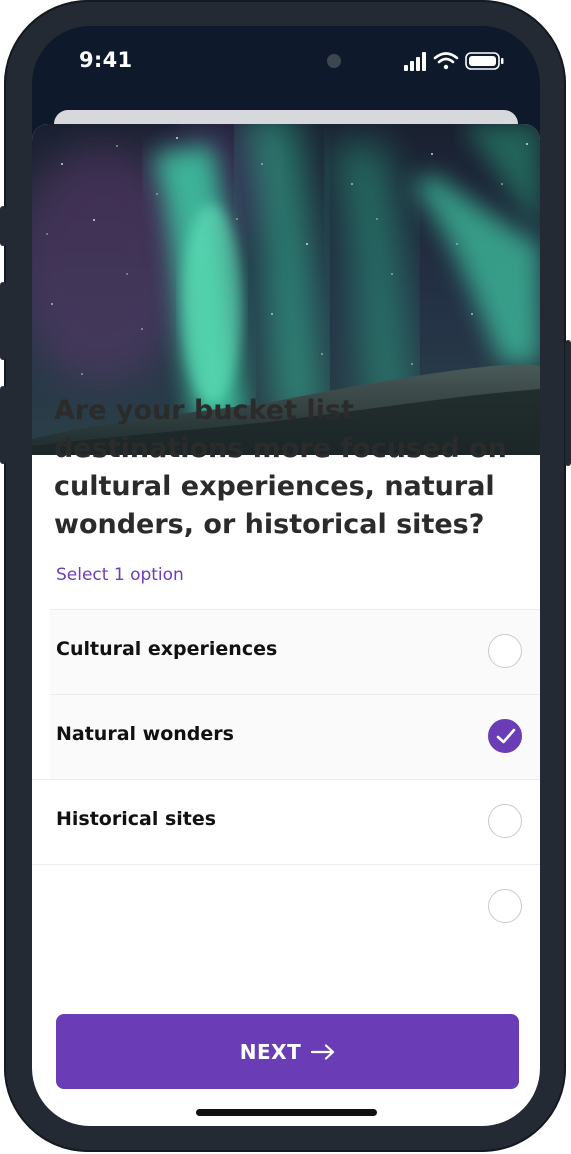  What do you see at coordinates (415, 61) in the screenshot?
I see `signal-icon` at bounding box center [415, 61].